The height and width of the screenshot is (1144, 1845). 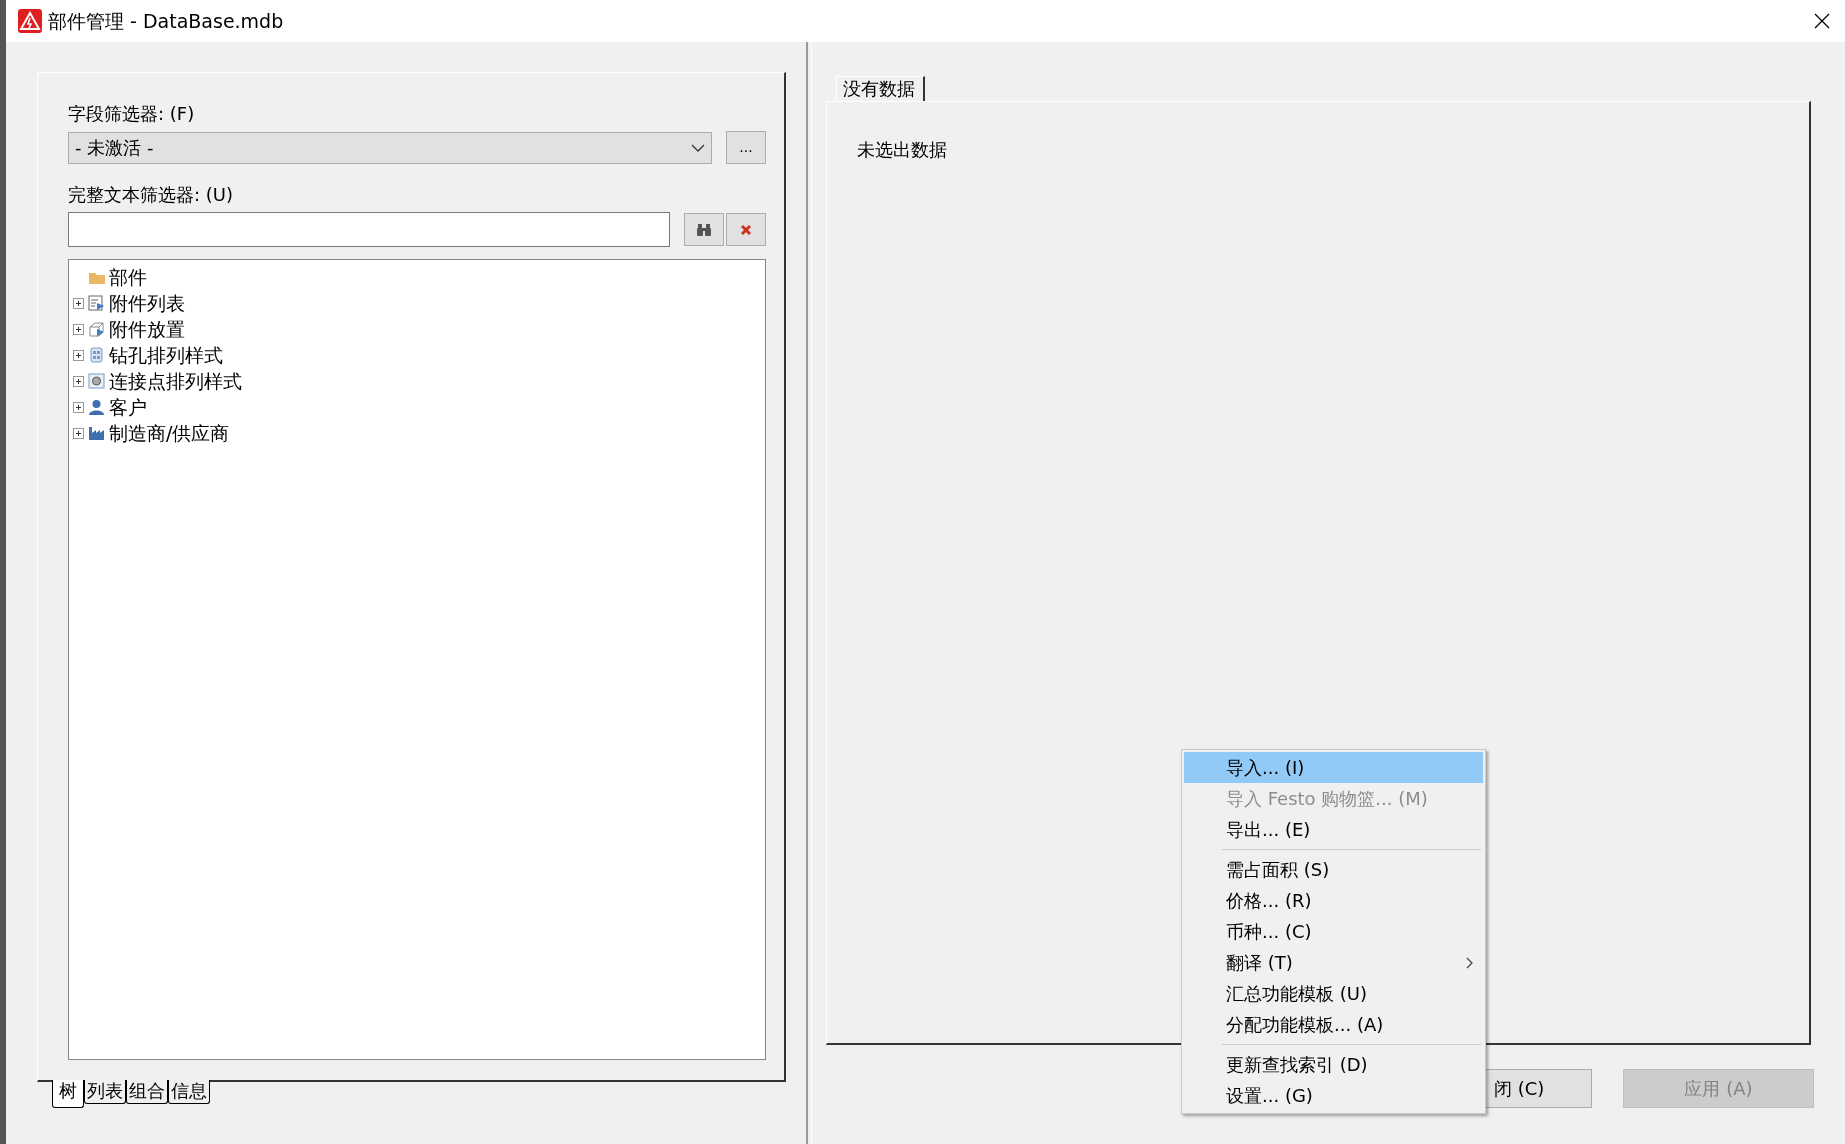 What do you see at coordinates (1333, 993) in the screenshot?
I see `menu-item: 汇总功能模板 (U)` at bounding box center [1333, 993].